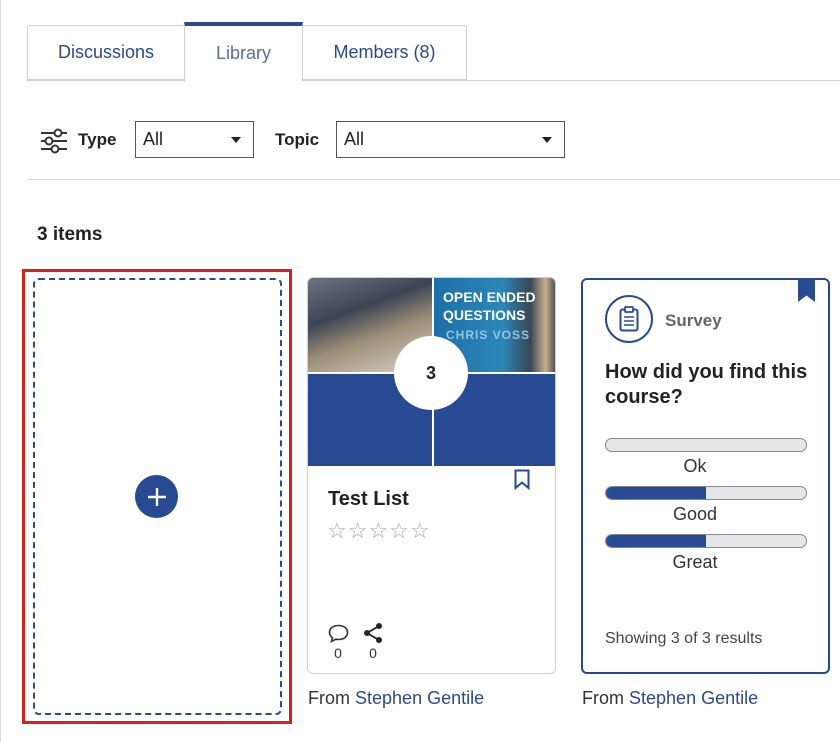  I want to click on tabs-baseline, so click(433, 80).